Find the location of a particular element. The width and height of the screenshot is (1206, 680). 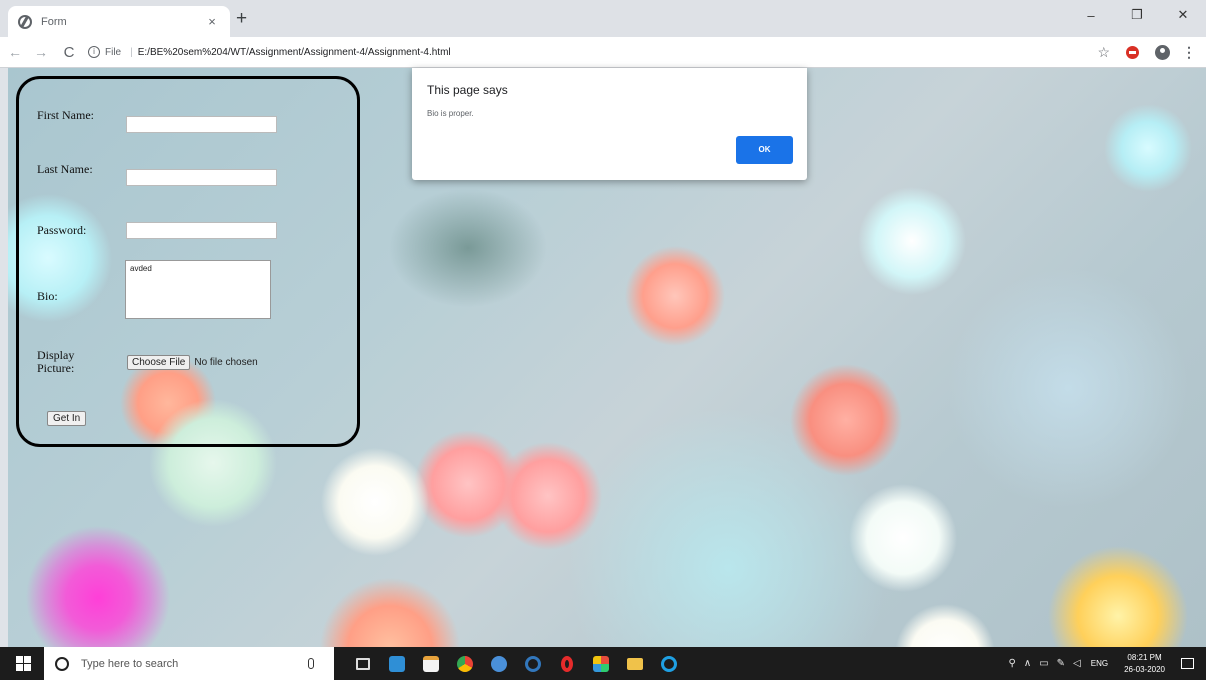

last-name-label: Last Name: is located at coordinates (65, 169).